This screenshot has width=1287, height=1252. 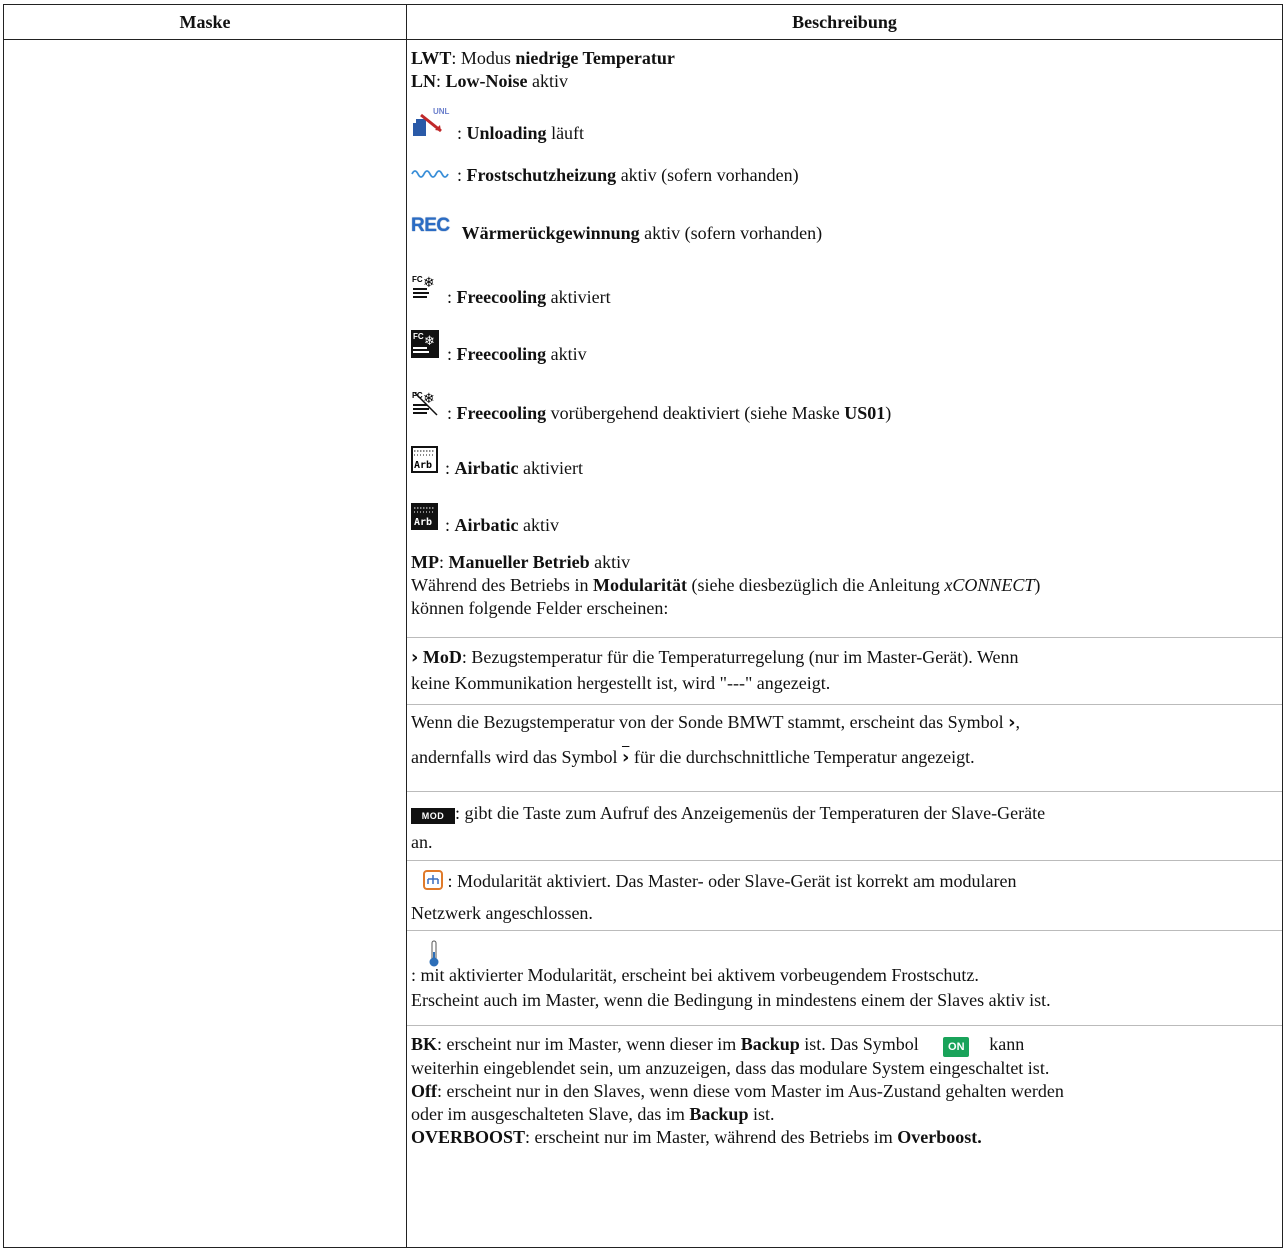 I want to click on svg-text: UNL, so click(x=441, y=111).